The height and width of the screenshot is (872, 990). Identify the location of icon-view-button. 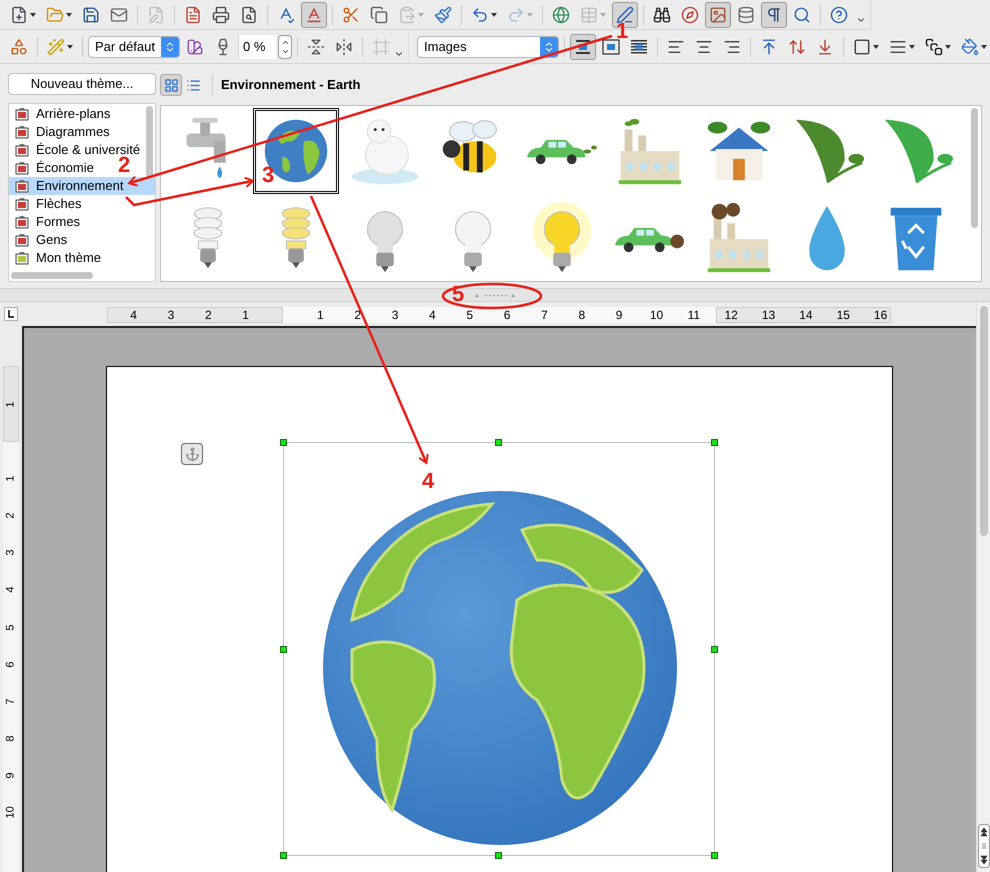
(171, 85).